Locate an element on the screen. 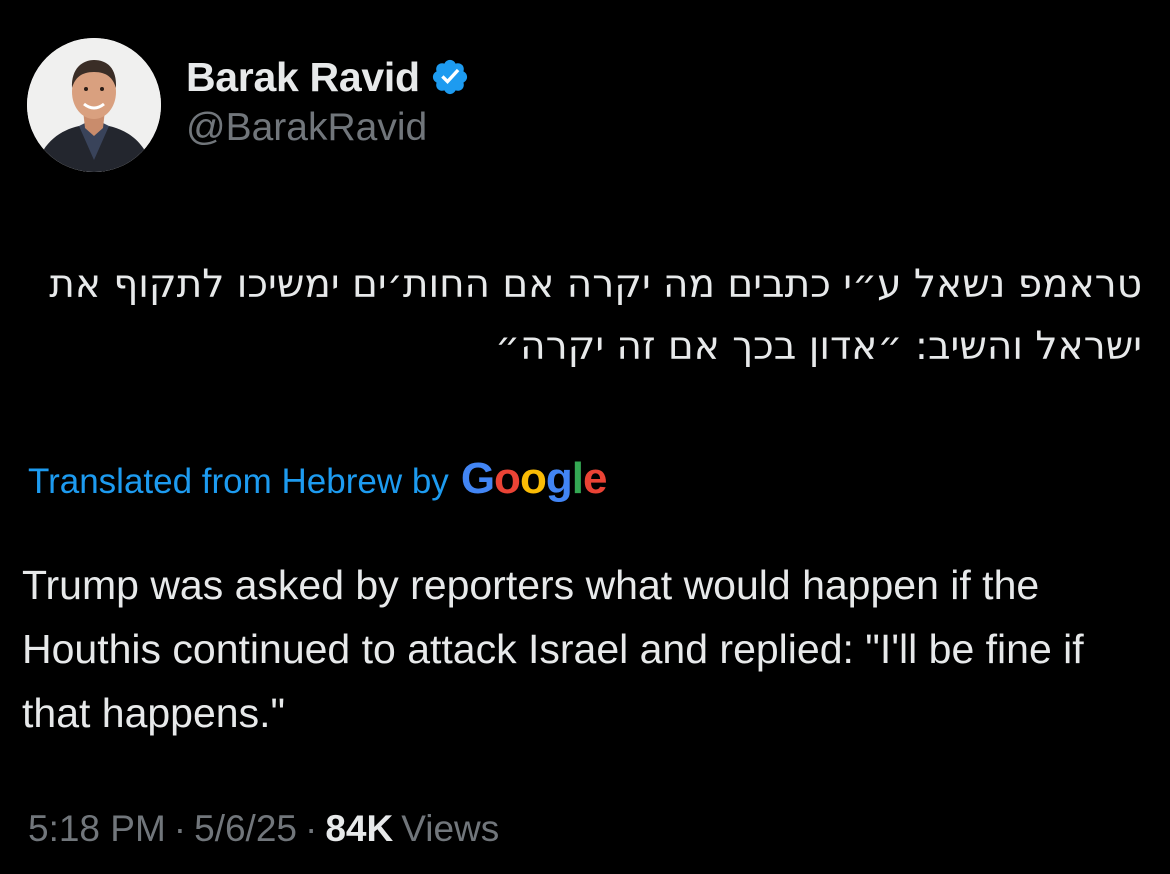  display-name: Barak Ravid is located at coordinates (303, 77).